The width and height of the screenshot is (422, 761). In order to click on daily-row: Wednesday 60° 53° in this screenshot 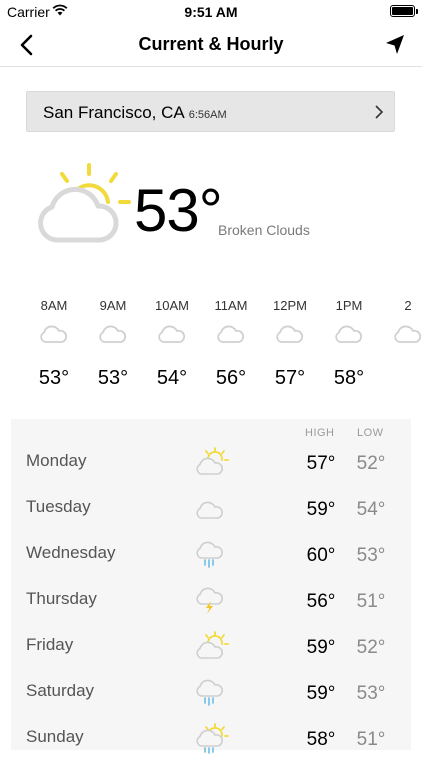, I will do `click(211, 554)`.